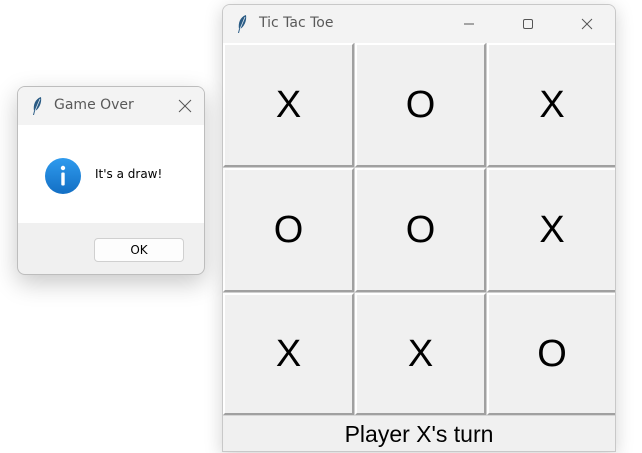 This screenshot has height=453, width=642. What do you see at coordinates (288, 230) in the screenshot?
I see `board-cell-r2c1: O` at bounding box center [288, 230].